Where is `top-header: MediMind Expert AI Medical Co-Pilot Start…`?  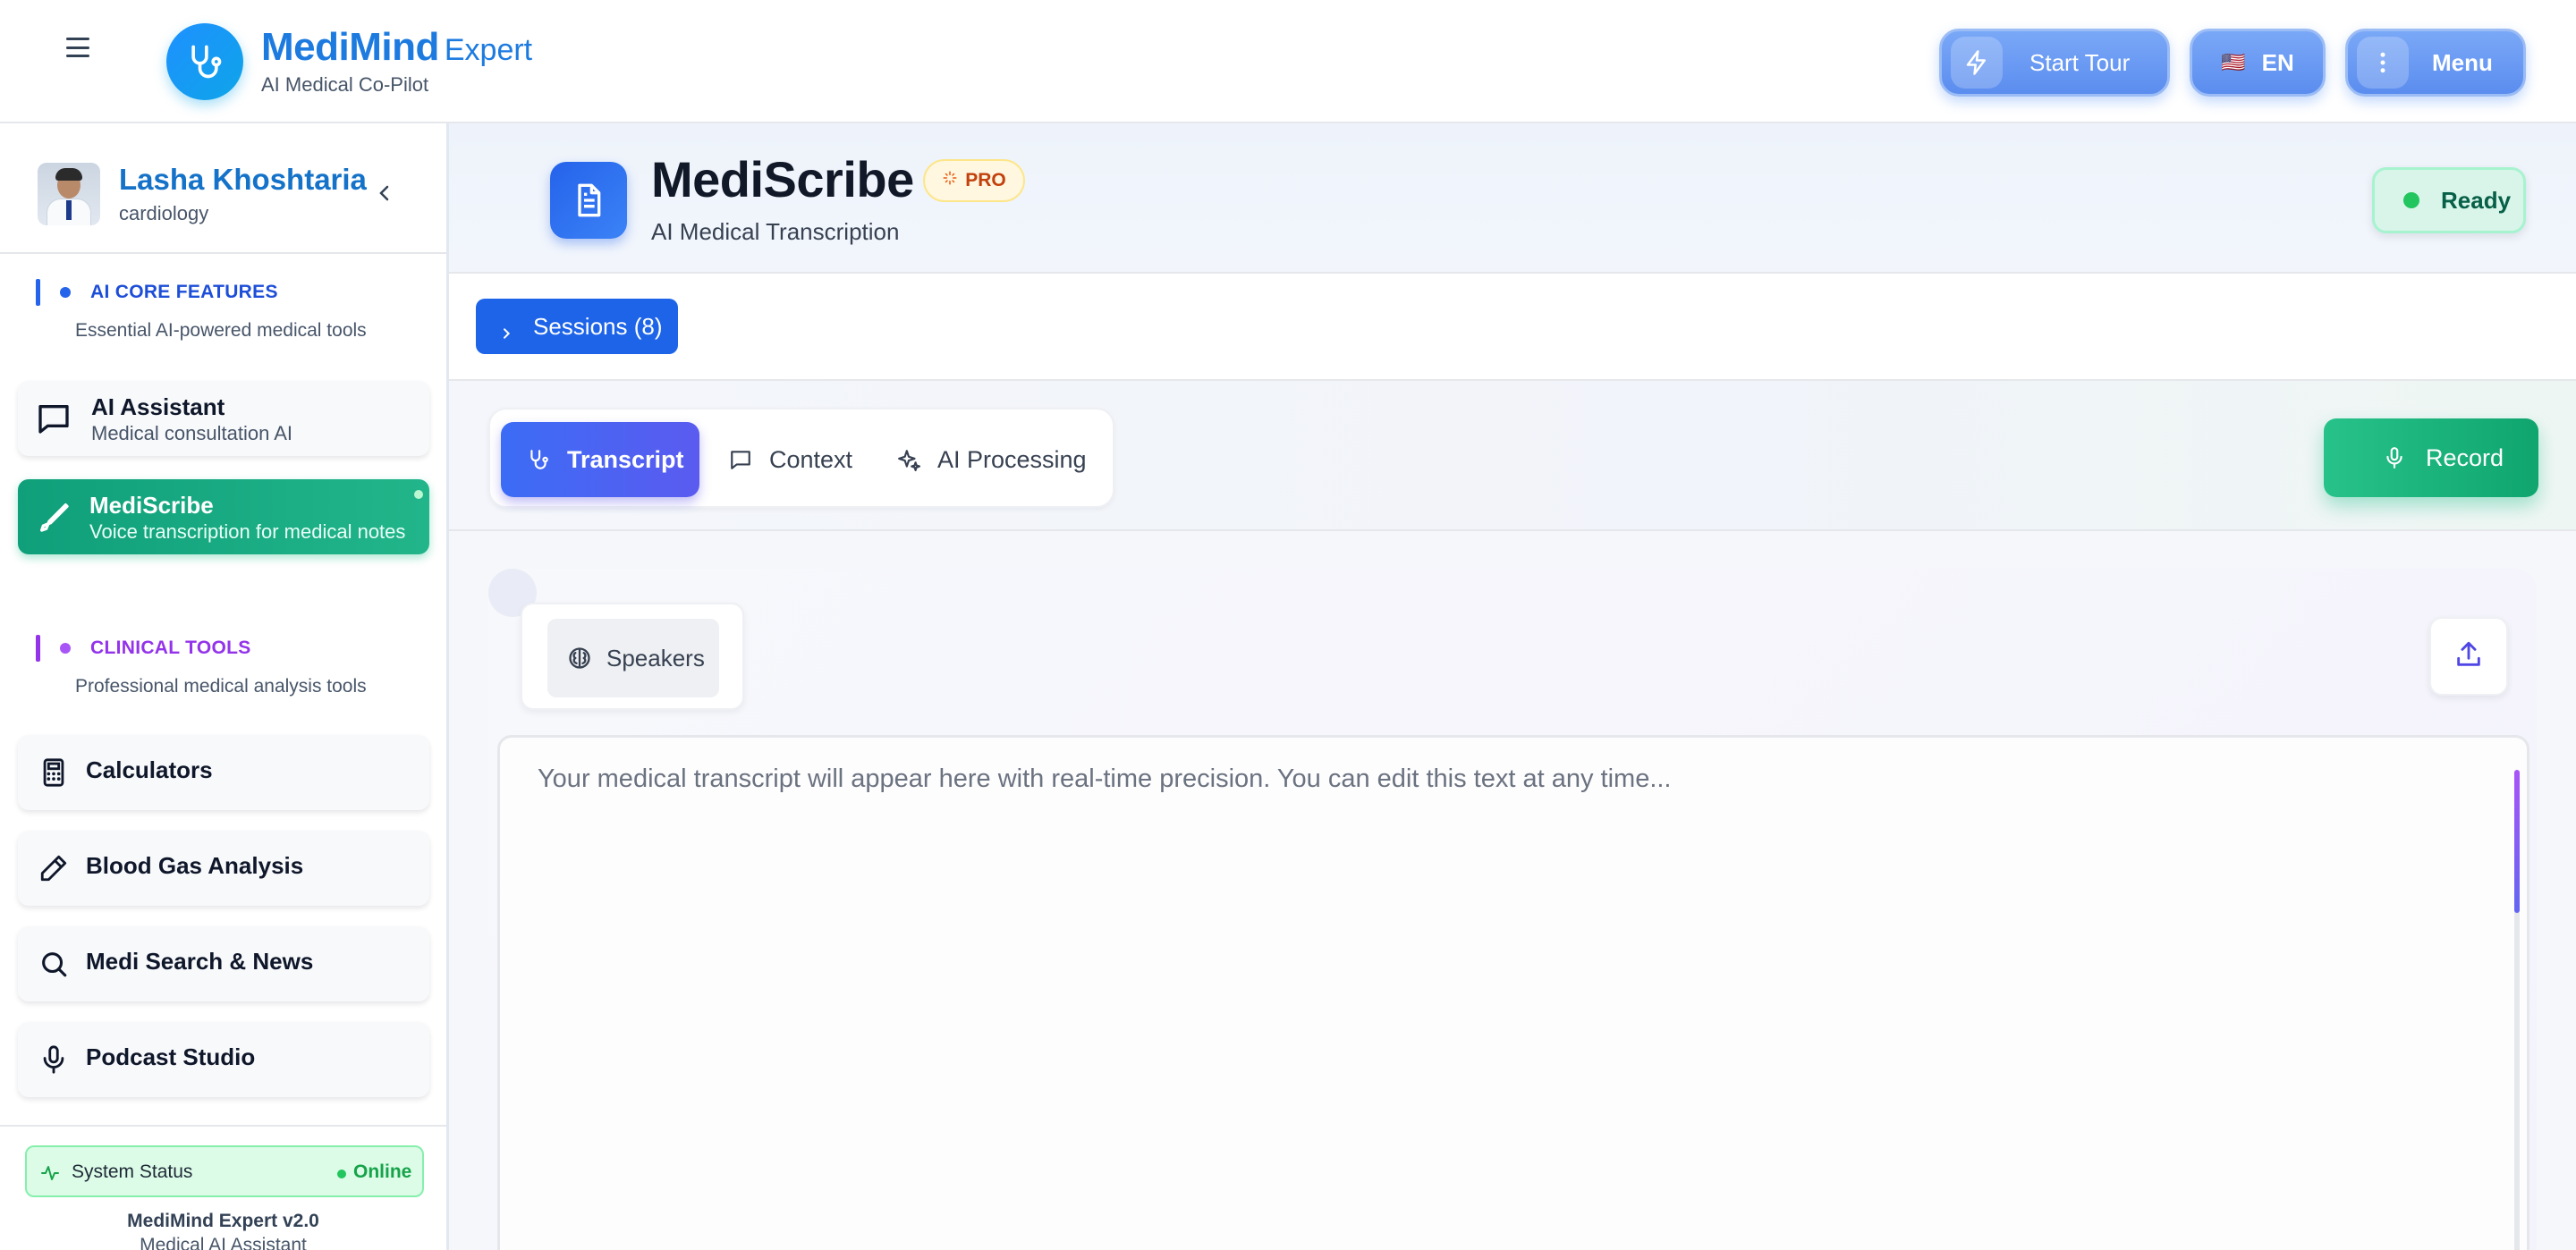
top-header: MediMind Expert AI Medical Co-Pilot Start… is located at coordinates (1288, 61).